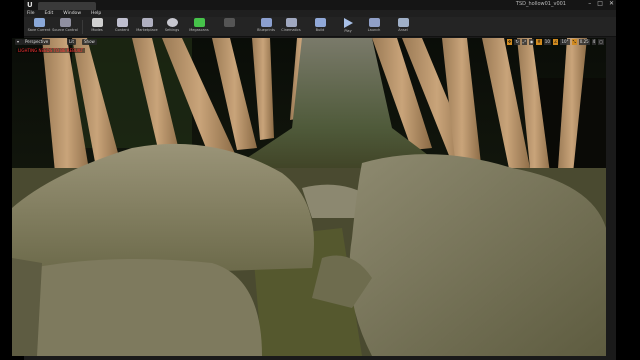 This screenshot has width=640, height=360. What do you see at coordinates (348, 23) in the screenshot?
I see `play-icon` at bounding box center [348, 23].